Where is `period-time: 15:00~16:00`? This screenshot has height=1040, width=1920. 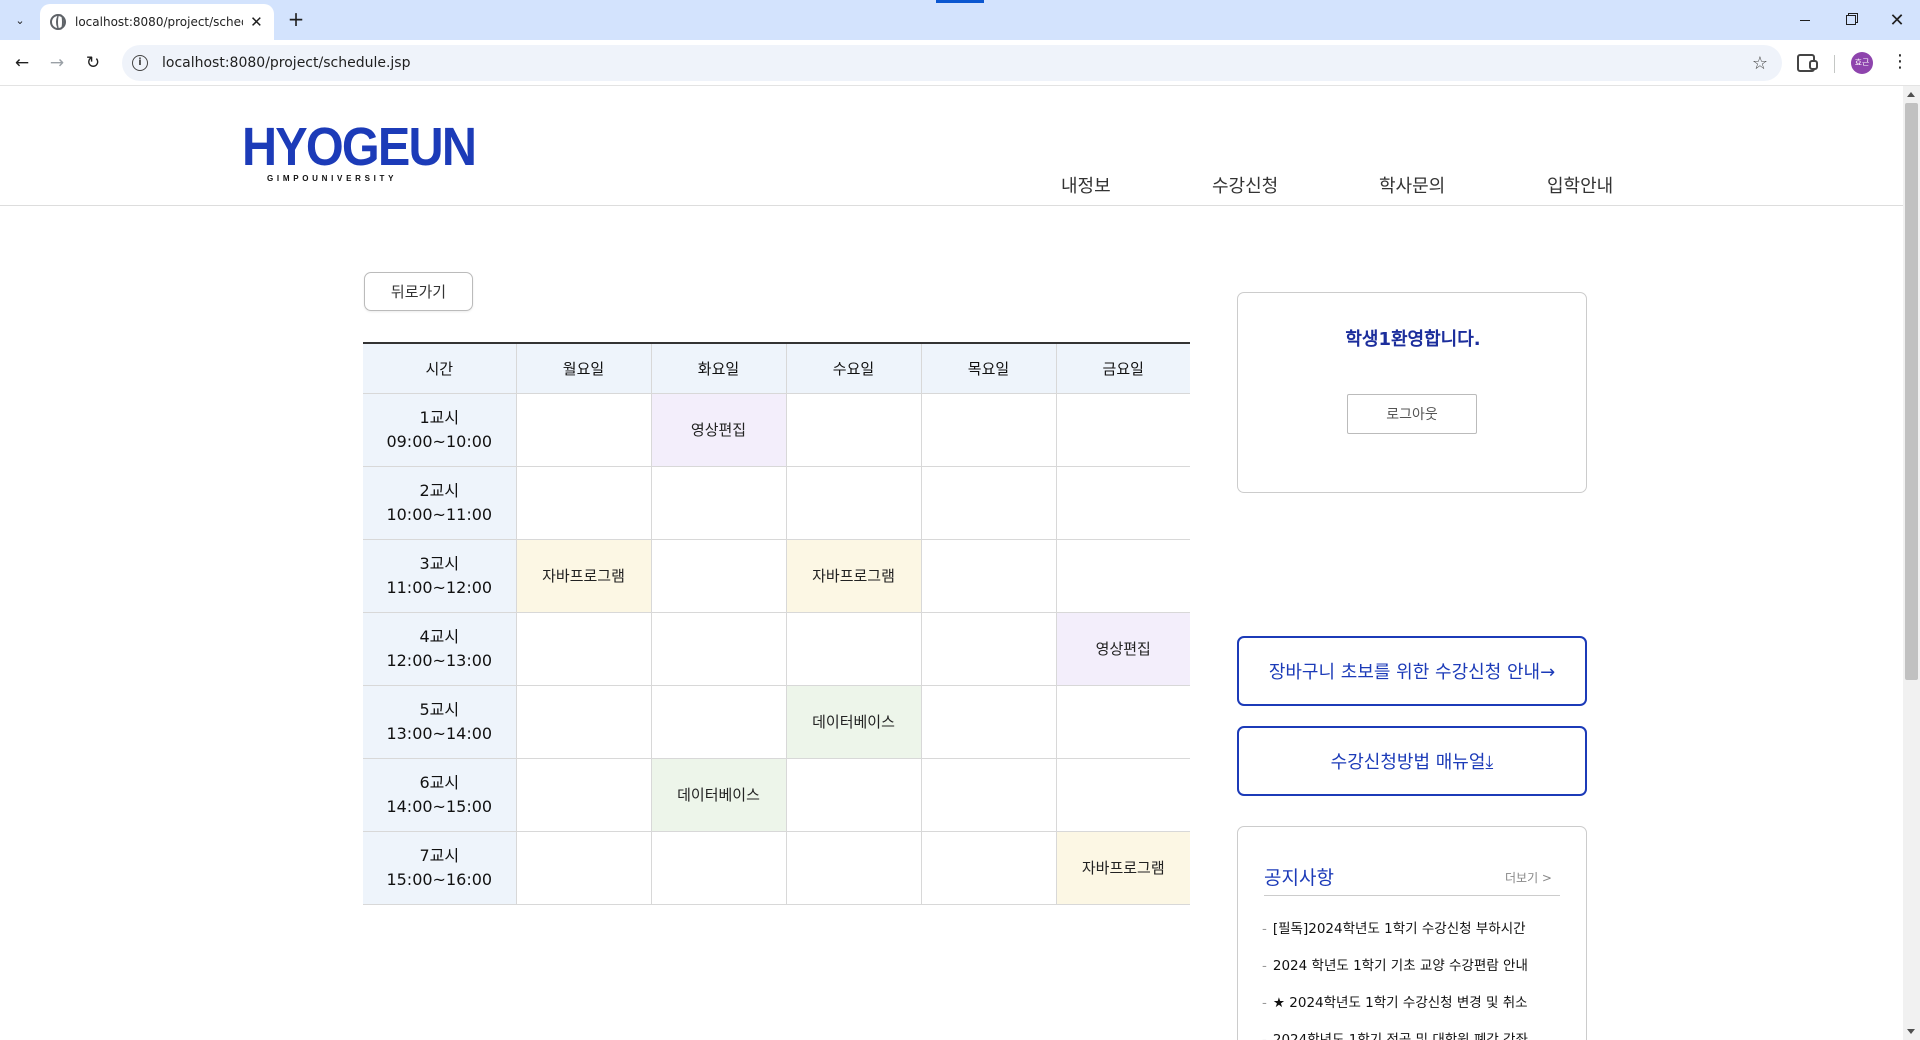 period-time: 15:00~16:00 is located at coordinates (439, 879).